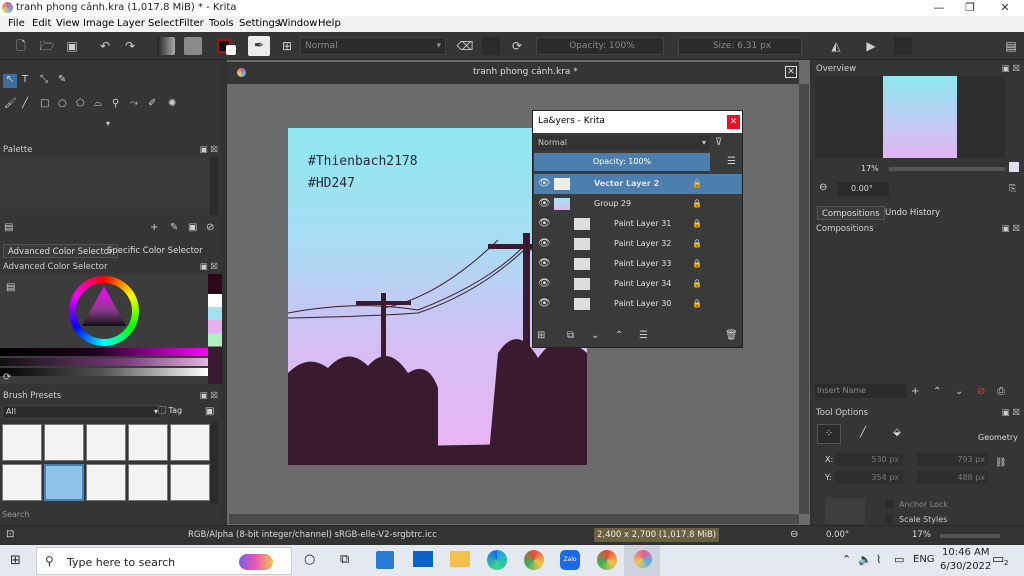  What do you see at coordinates (154, 228) in the screenshot?
I see `add-swatch-icon: +` at bounding box center [154, 228].